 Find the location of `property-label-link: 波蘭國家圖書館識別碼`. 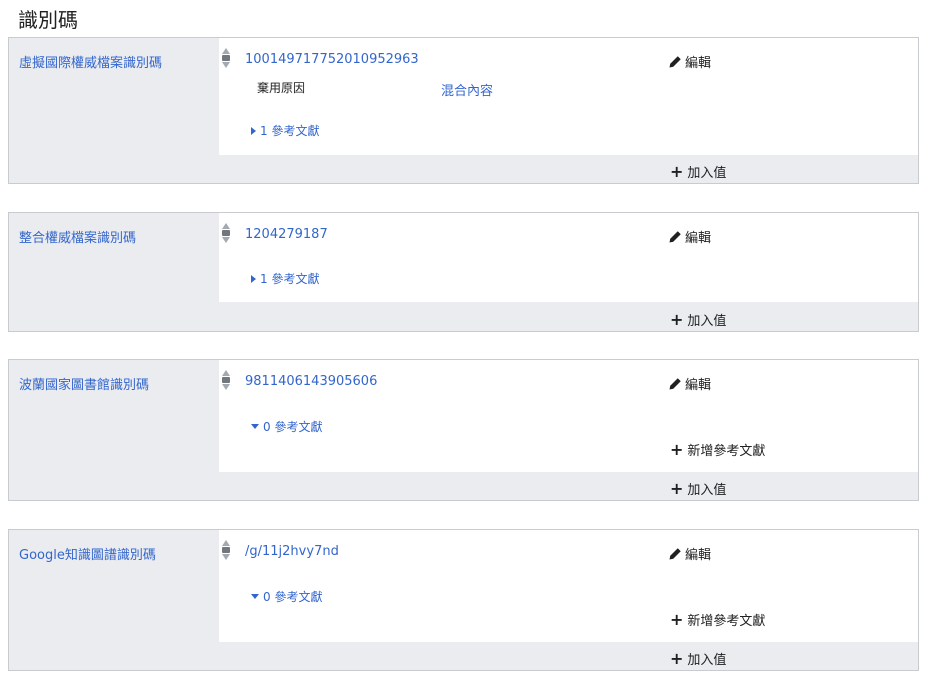

property-label-link: 波蘭國家圖書館識別碼 is located at coordinates (84, 383).